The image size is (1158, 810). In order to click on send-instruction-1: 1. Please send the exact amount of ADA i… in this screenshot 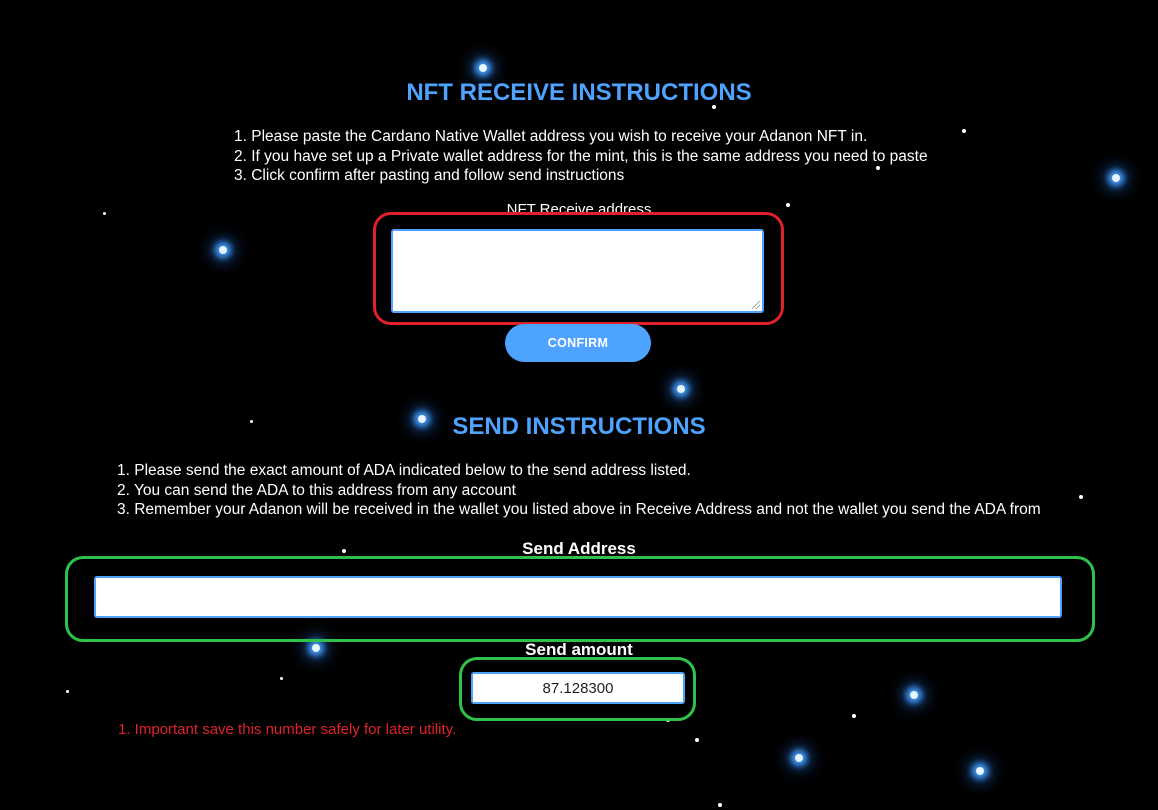, I will do `click(404, 470)`.